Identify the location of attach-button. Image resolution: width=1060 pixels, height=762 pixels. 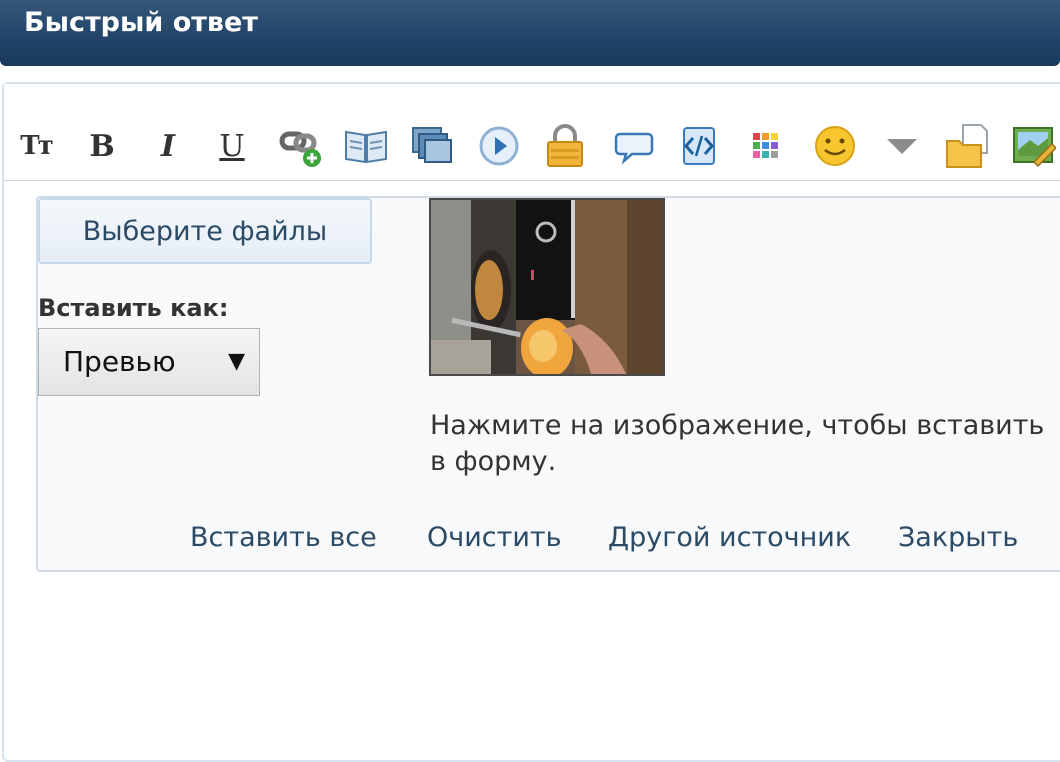
(967, 146).